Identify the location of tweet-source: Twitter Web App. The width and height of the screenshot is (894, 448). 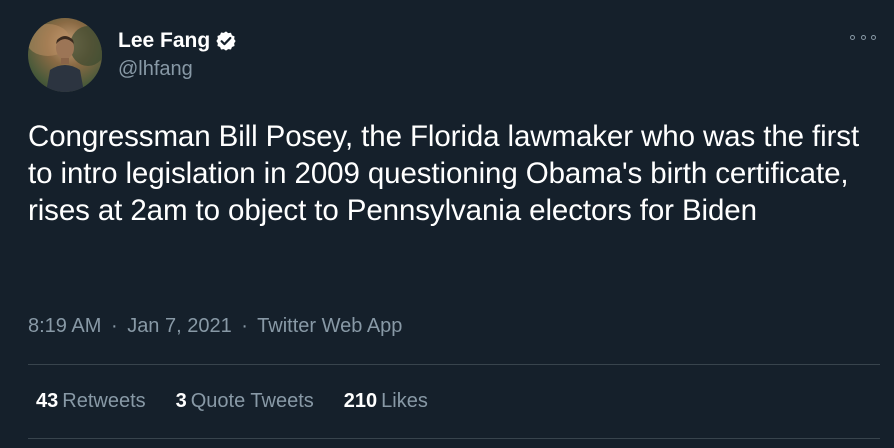
(329, 326).